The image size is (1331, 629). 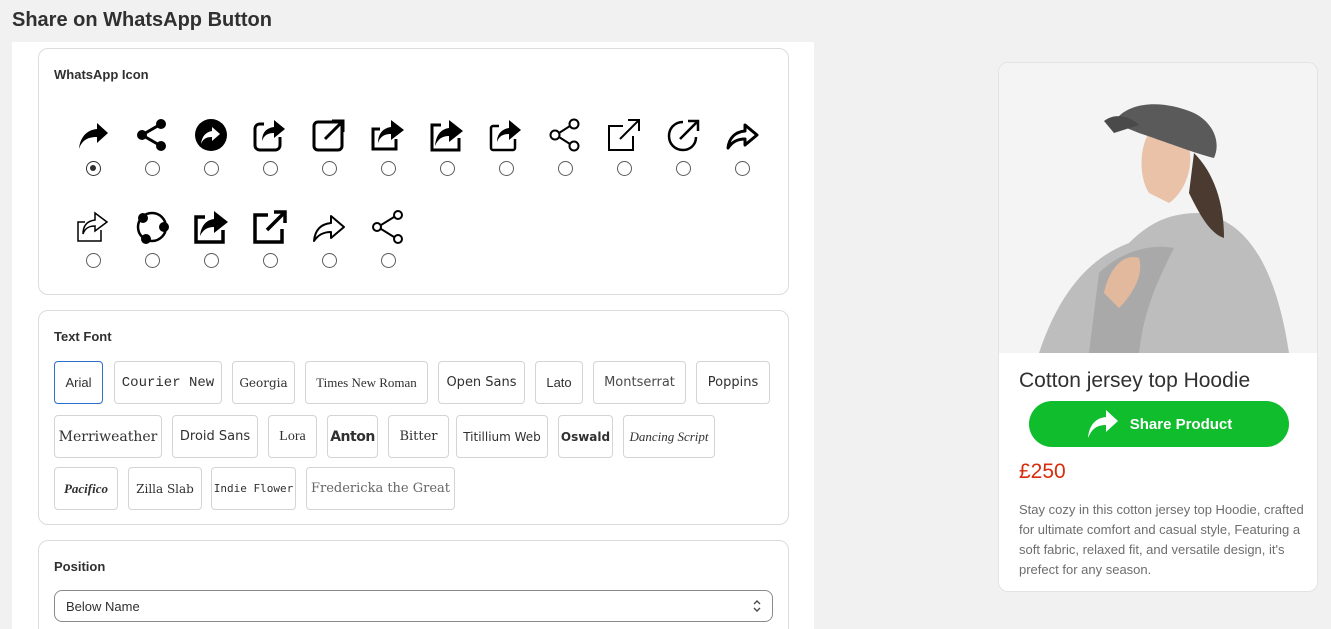 I want to click on font-option: Lora, so click(x=292, y=436).